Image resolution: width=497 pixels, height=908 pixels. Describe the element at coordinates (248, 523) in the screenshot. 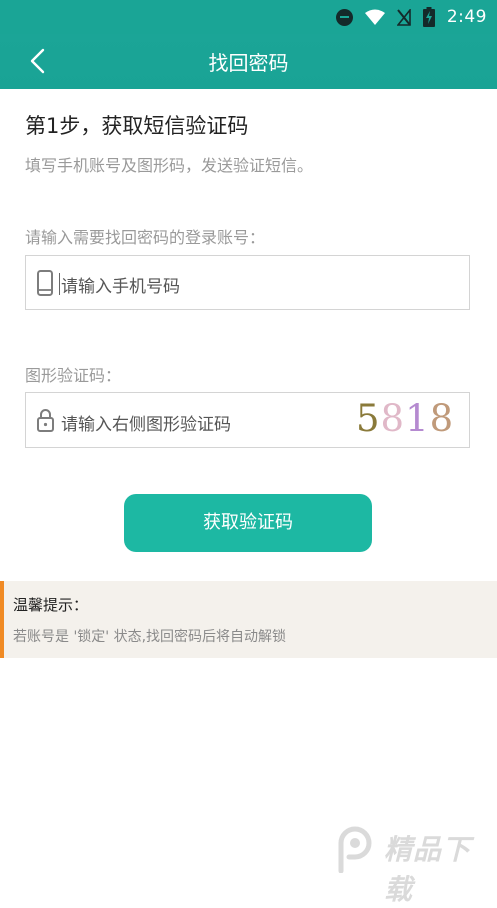

I see `get-code-button: 获取验证码` at that location.